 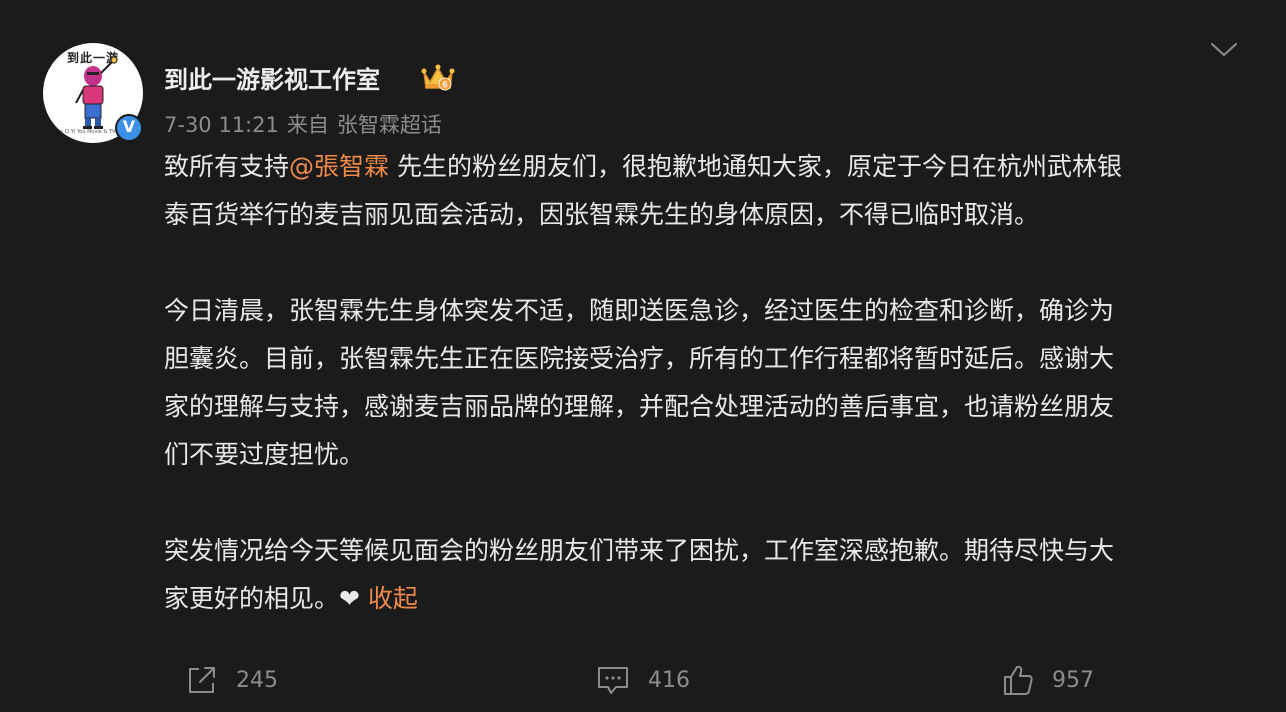 What do you see at coordinates (639, 406) in the screenshot?
I see `post-line: 家的理解与支持，感谢麦吉丽品牌的理解，并配合处理活动的善后事宜，也请粉丝朋友` at bounding box center [639, 406].